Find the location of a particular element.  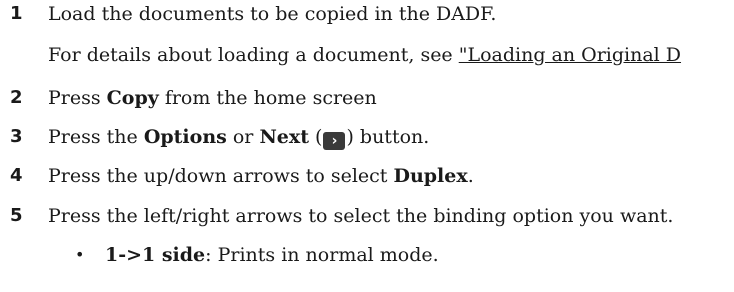

step-text-suffix: ) button. is located at coordinates (388, 137).